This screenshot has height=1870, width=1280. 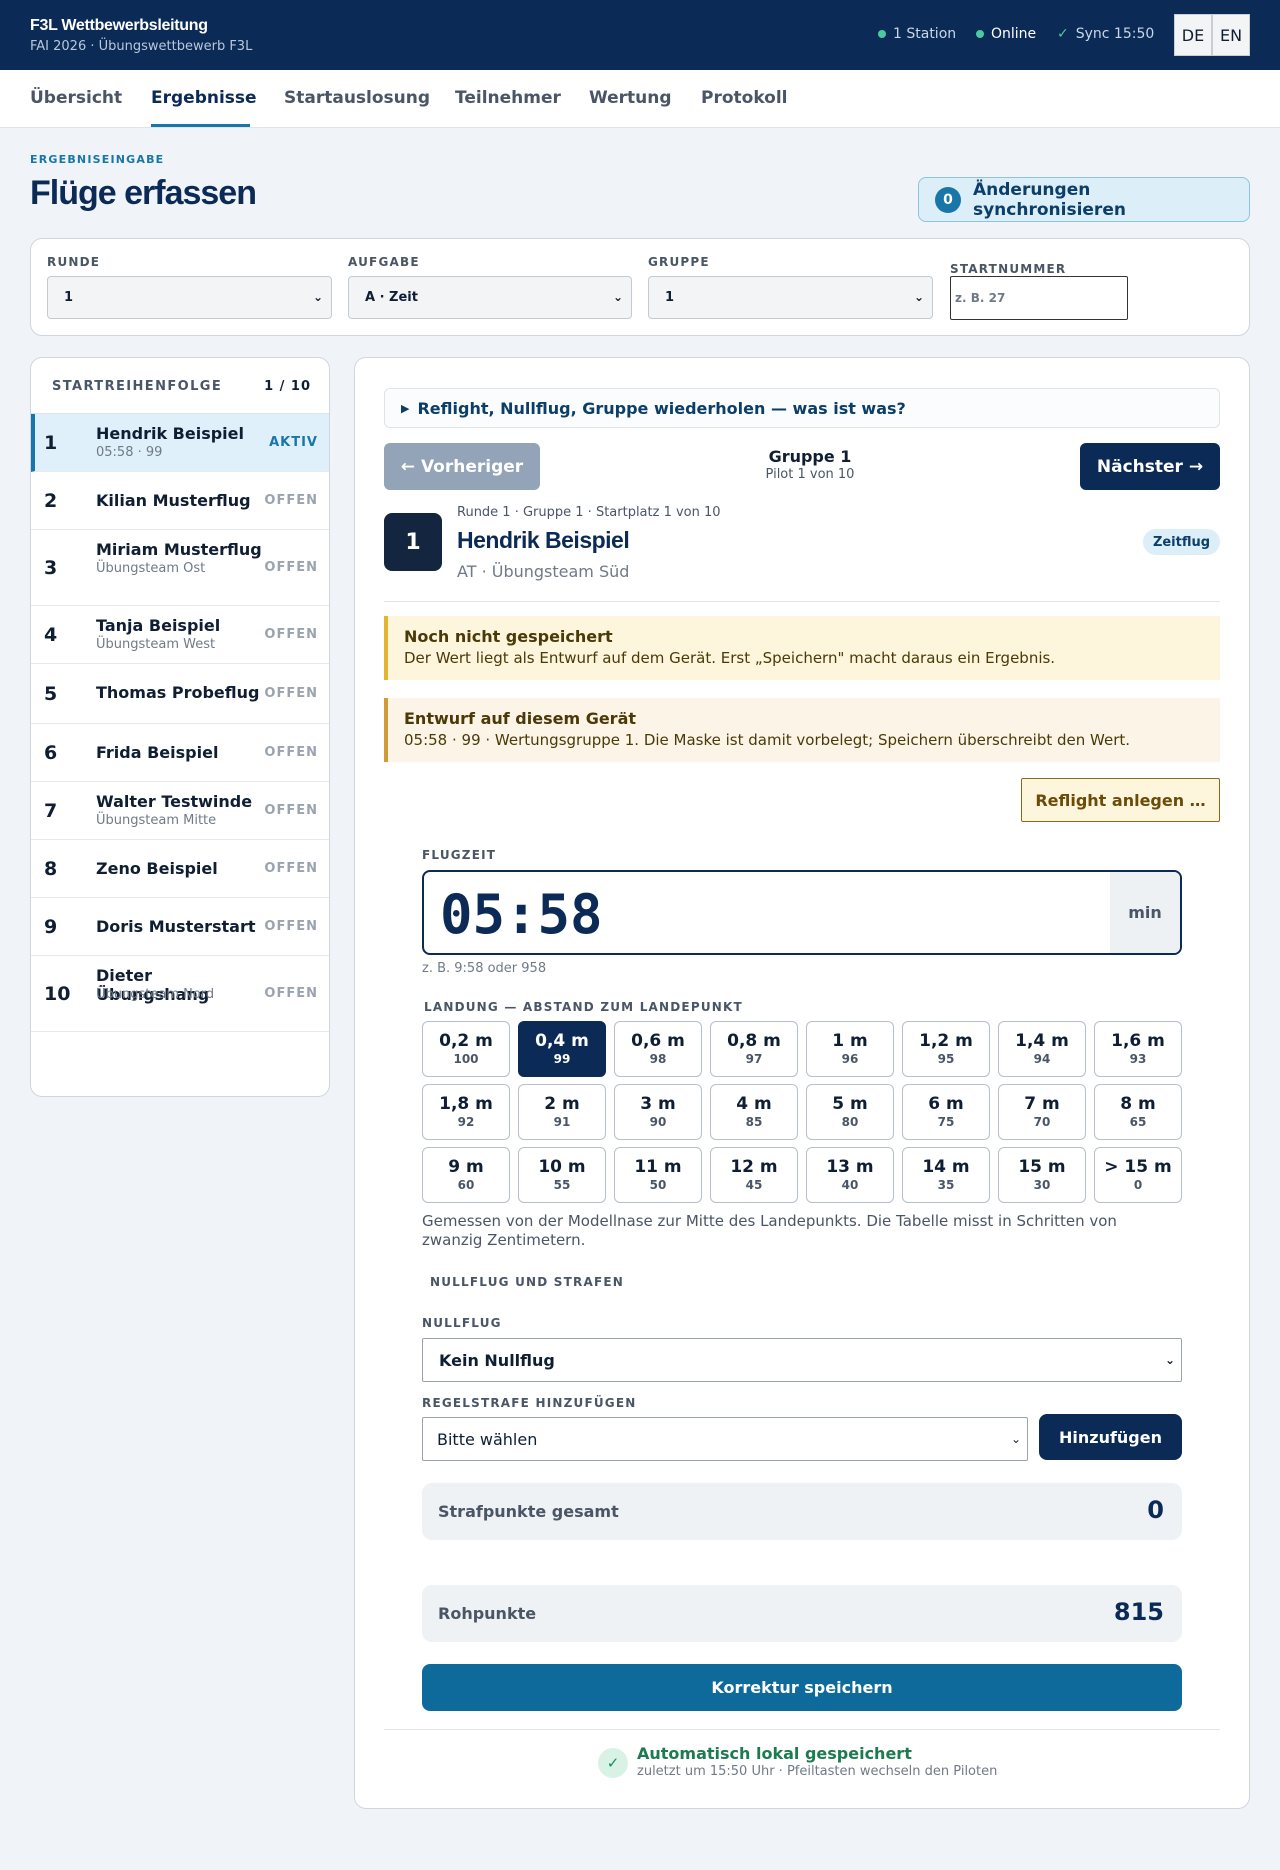 What do you see at coordinates (802, 1613) in the screenshot?
I see `raw-points: Rohpunkte 815` at bounding box center [802, 1613].